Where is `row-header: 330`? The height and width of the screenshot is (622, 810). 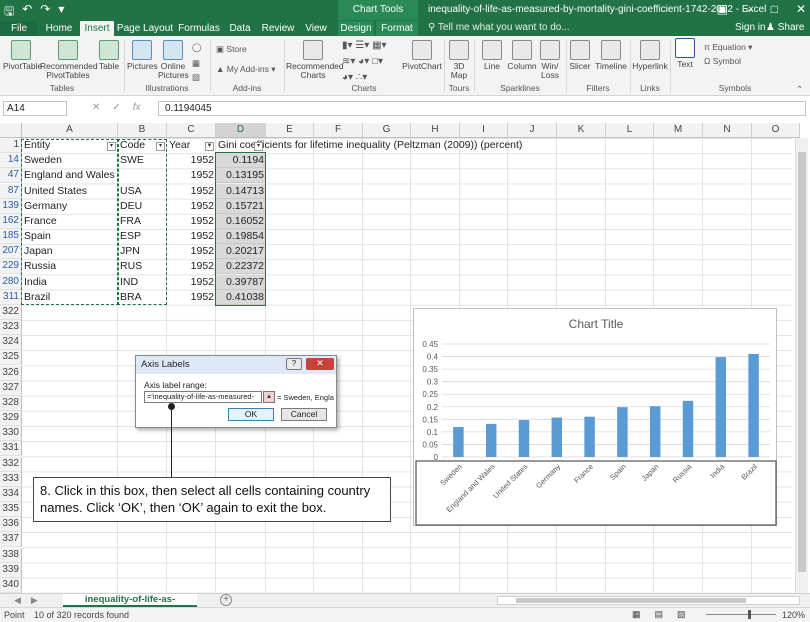 row-header: 330 is located at coordinates (11, 434).